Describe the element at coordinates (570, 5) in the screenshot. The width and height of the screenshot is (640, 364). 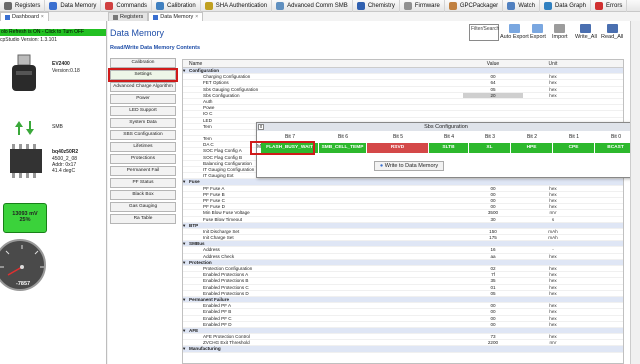
I see `toolbar-label: Data Graph` at that location.